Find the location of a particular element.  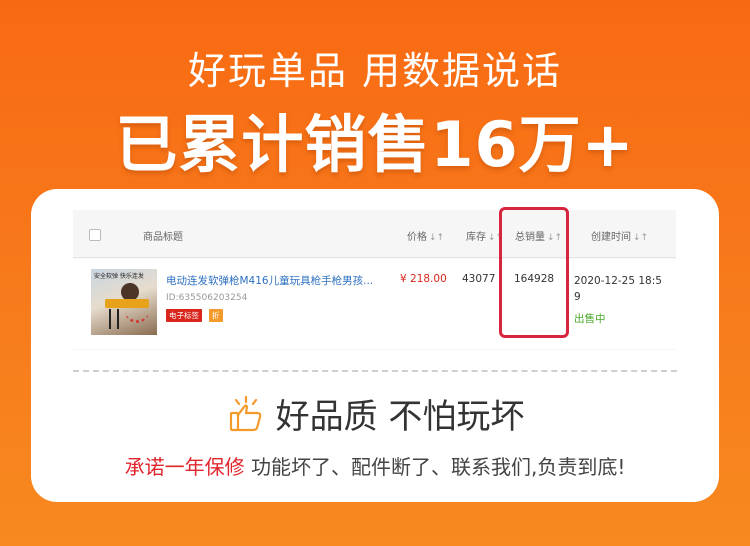

product-status: 出售中 is located at coordinates (590, 319).